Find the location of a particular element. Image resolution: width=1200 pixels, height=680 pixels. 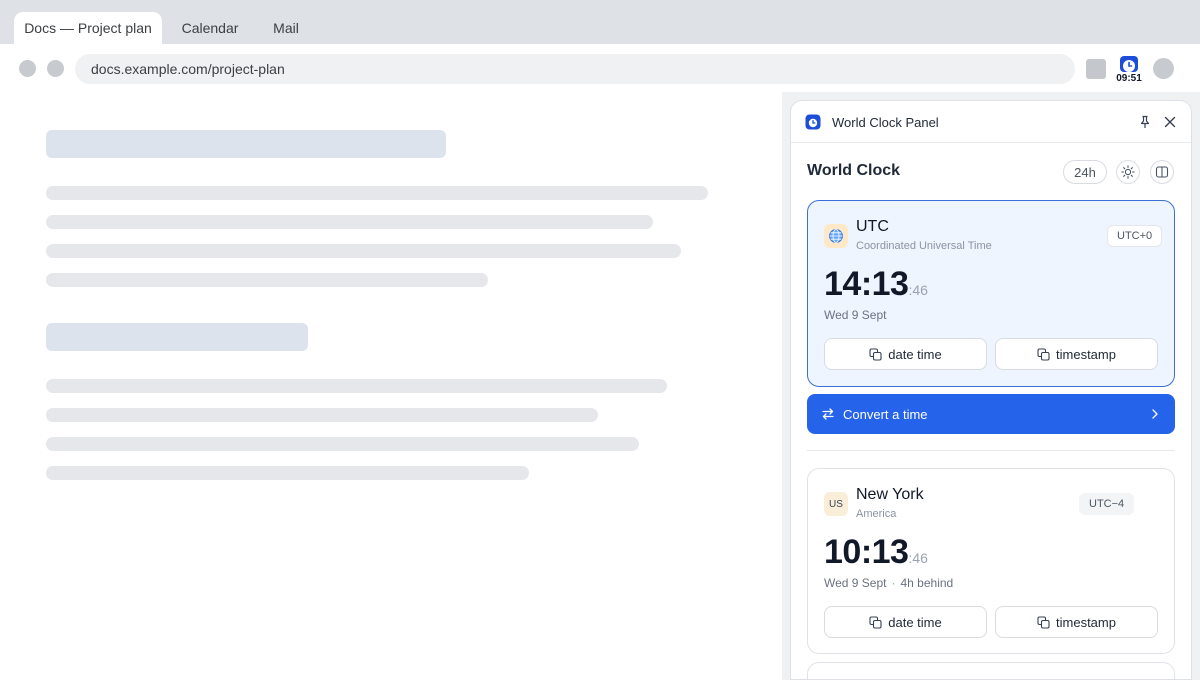

time-hours-minutes: 10:13 is located at coordinates (866, 552).